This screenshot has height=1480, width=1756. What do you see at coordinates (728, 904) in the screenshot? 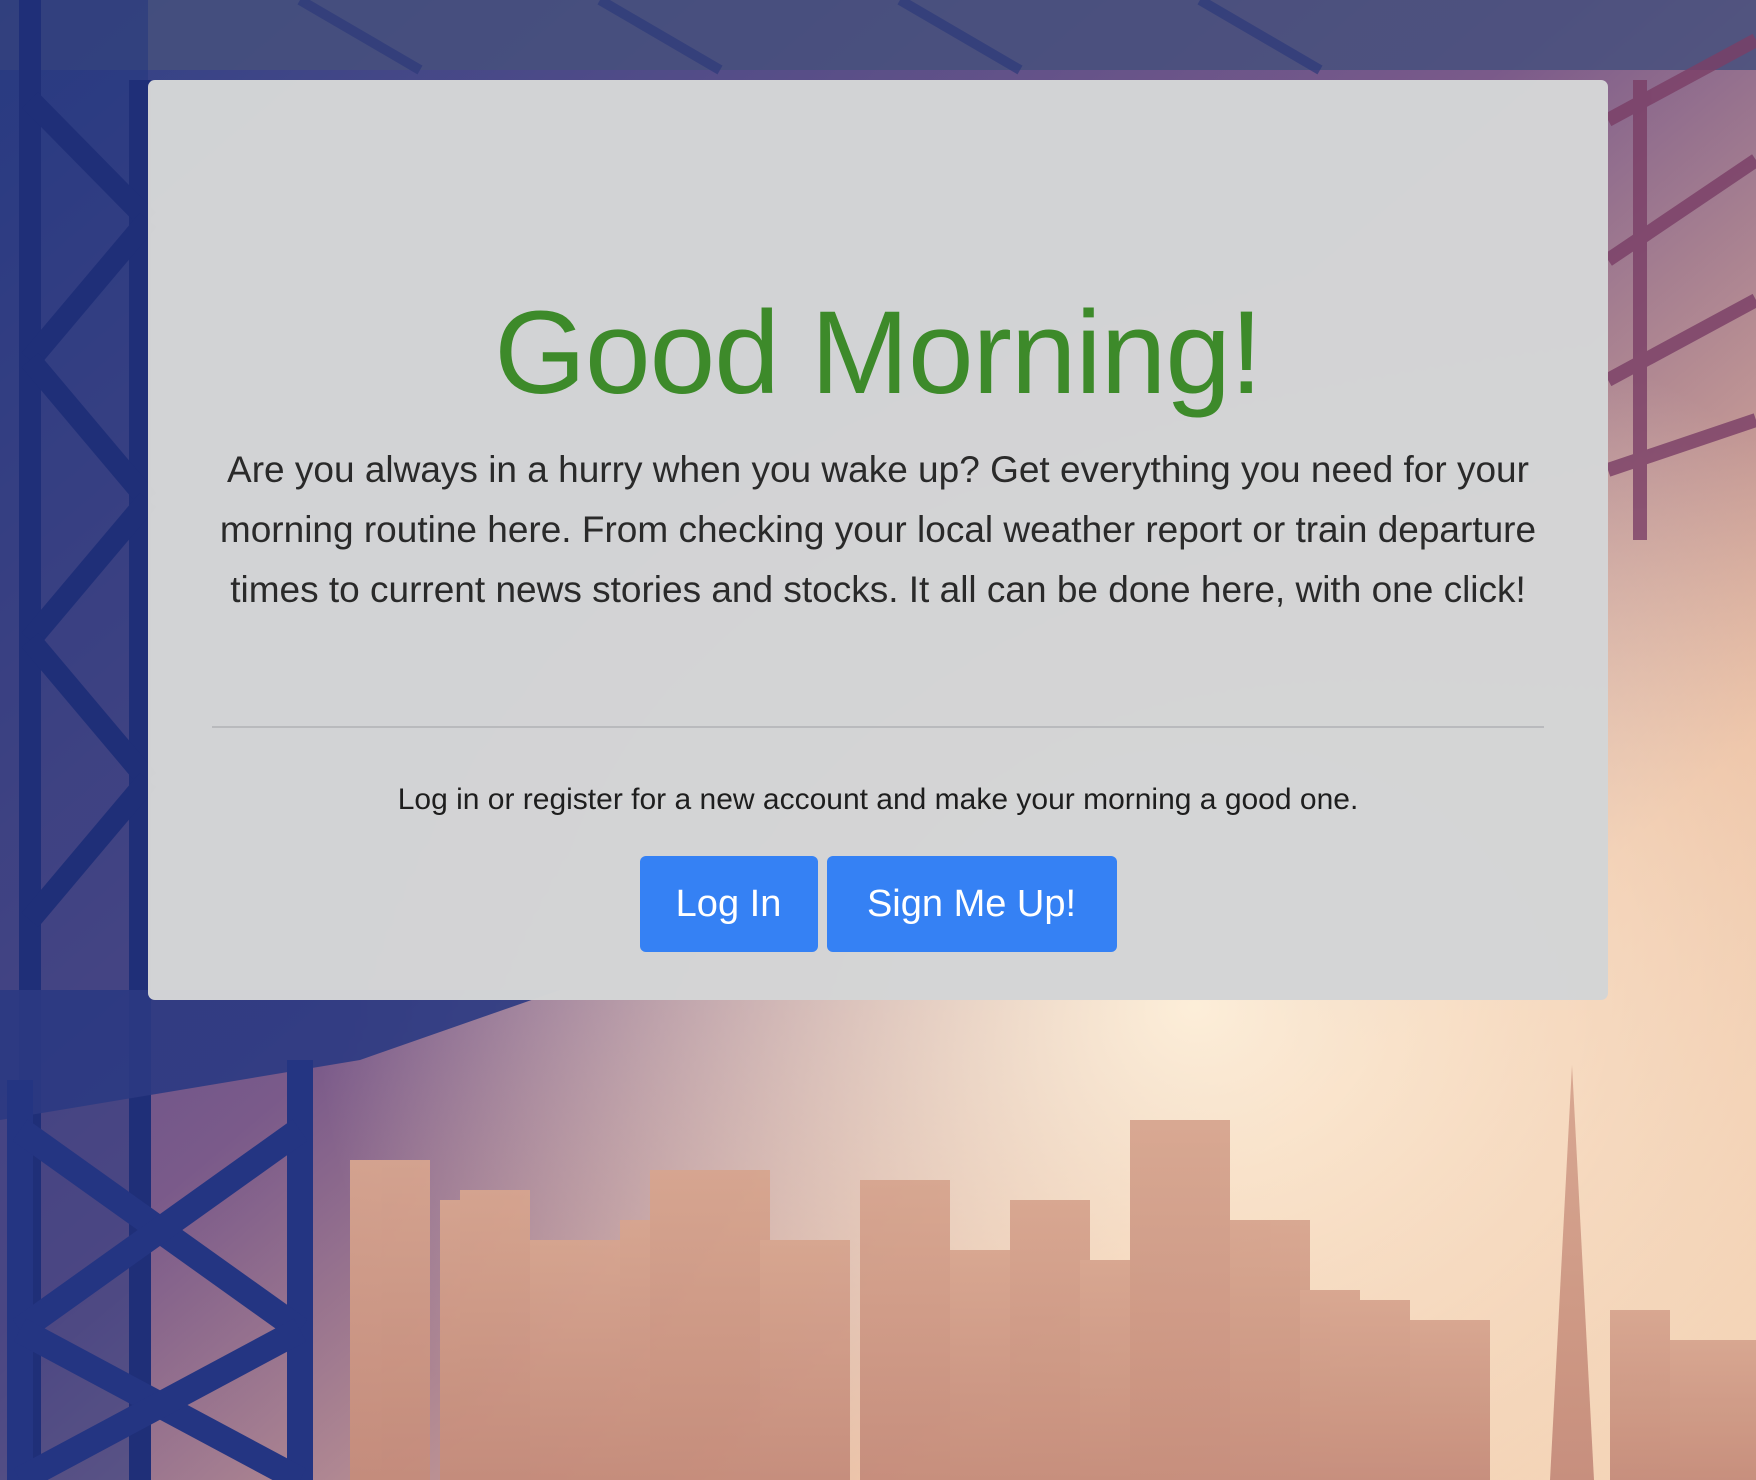
I see `login-button: Log In` at bounding box center [728, 904].